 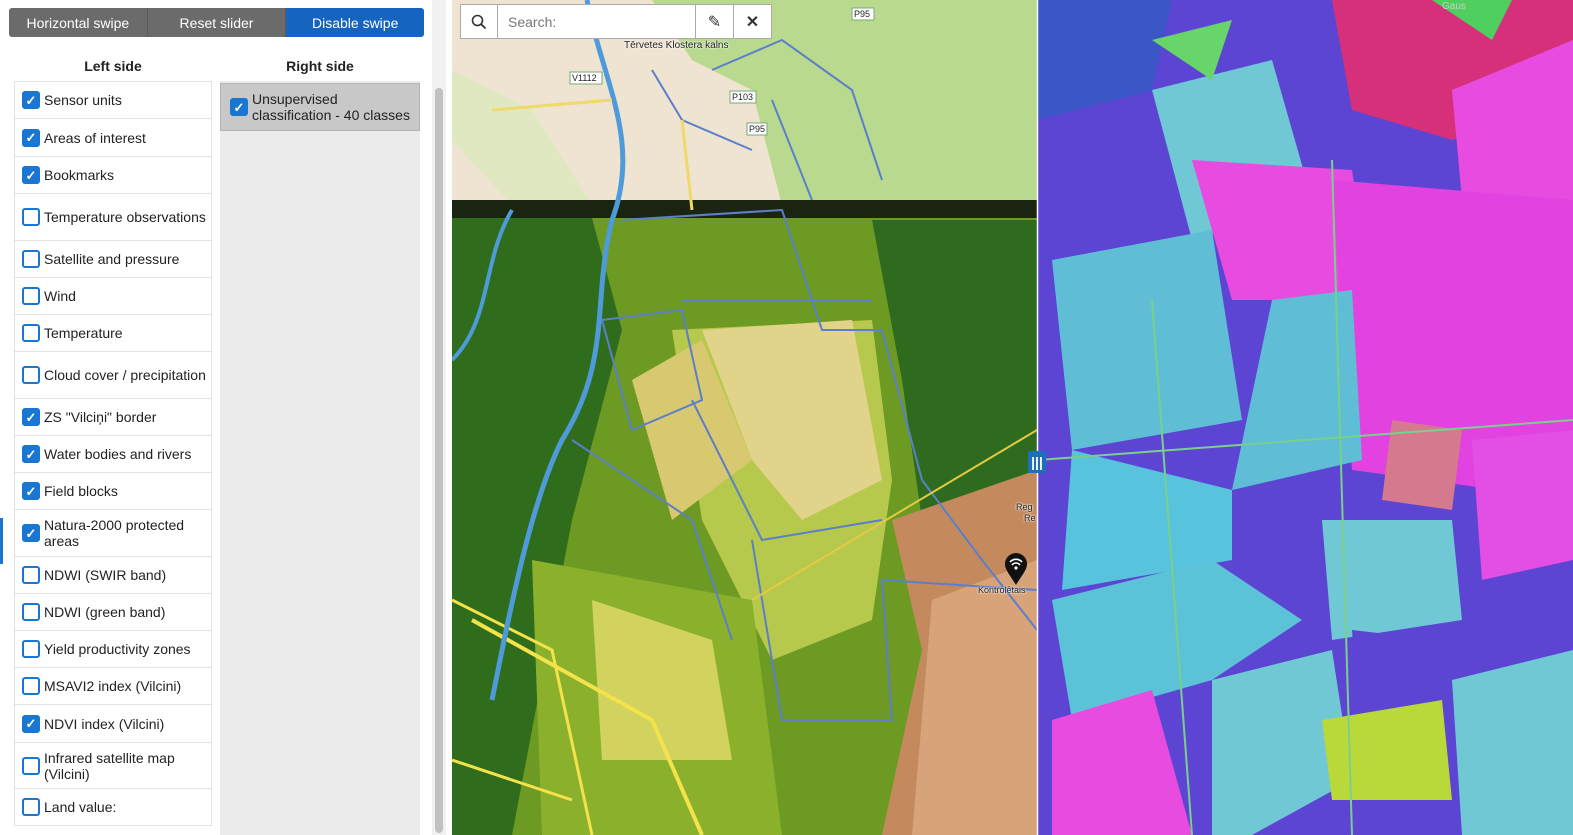 I want to click on layer-label: NDWI (green band), so click(x=105, y=612).